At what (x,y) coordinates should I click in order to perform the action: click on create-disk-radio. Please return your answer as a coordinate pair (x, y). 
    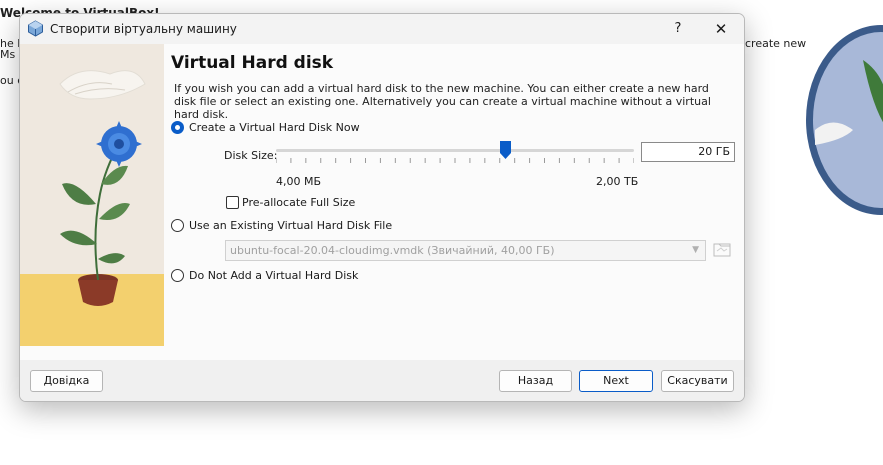
    Looking at the image, I should click on (177, 127).